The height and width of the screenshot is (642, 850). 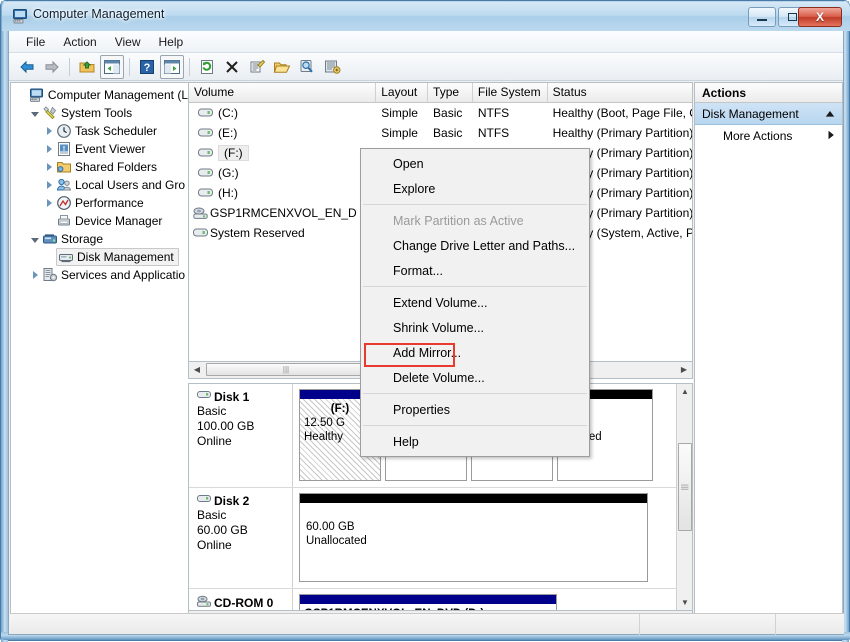 What do you see at coordinates (212, 515) in the screenshot?
I see `disk-type: Basic` at bounding box center [212, 515].